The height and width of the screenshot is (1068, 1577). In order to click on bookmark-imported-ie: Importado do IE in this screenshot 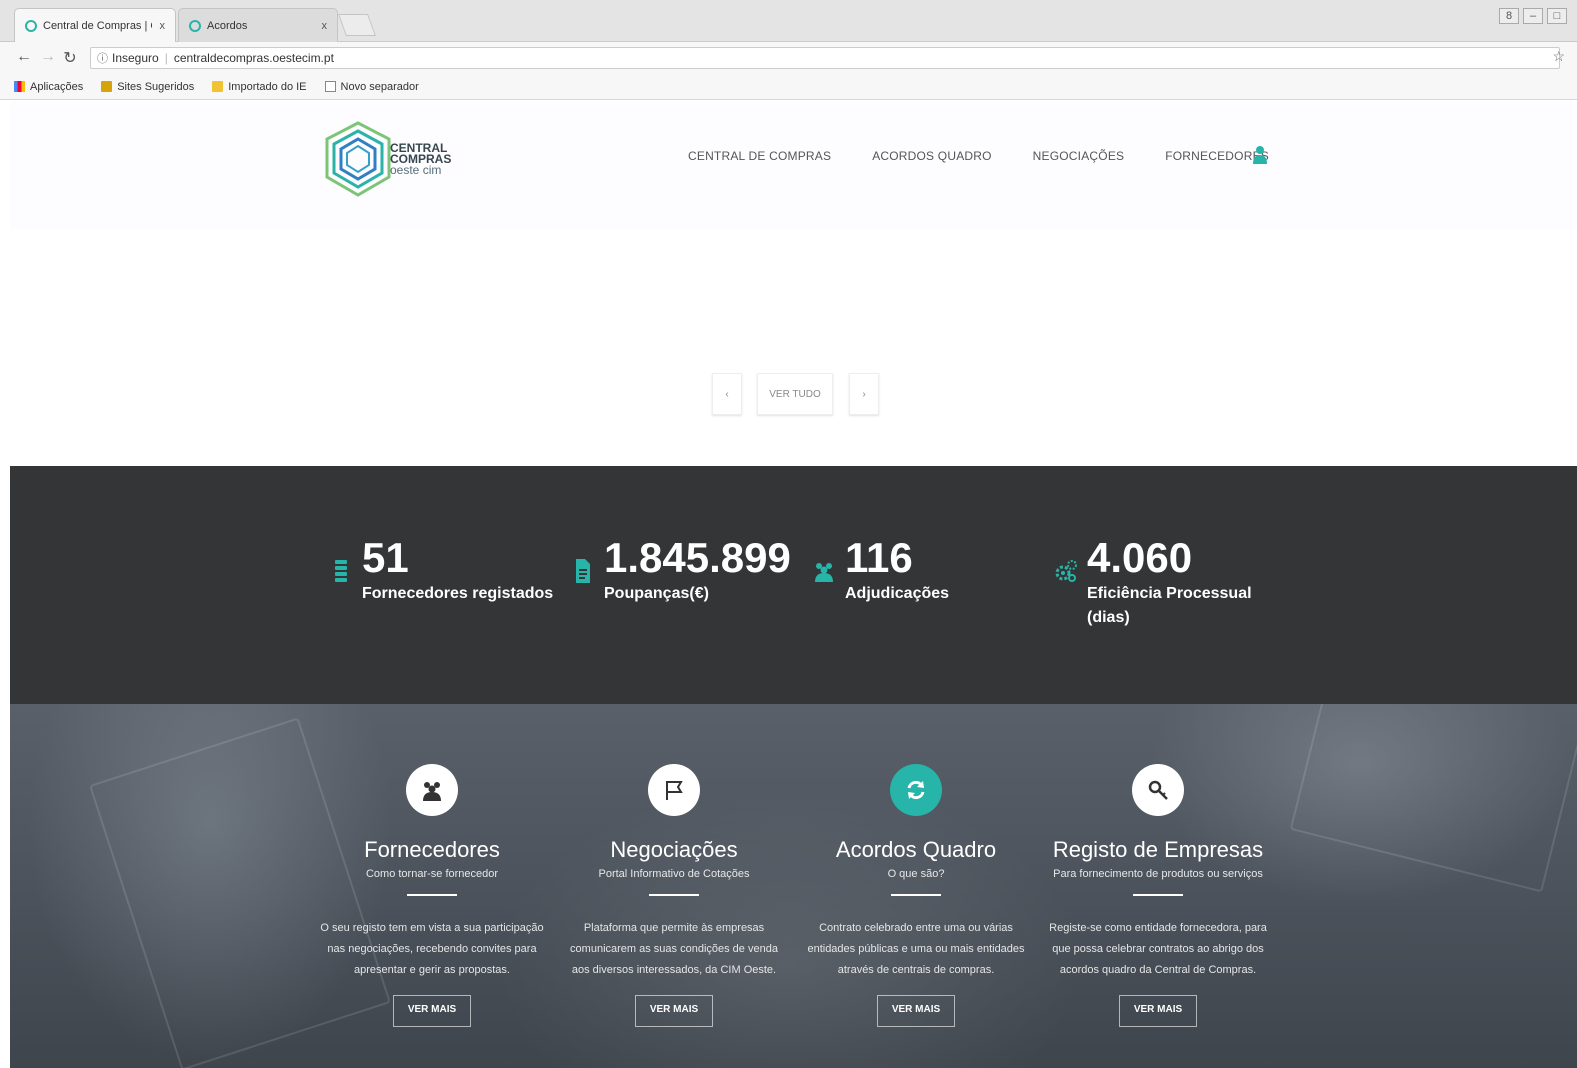, I will do `click(259, 86)`.